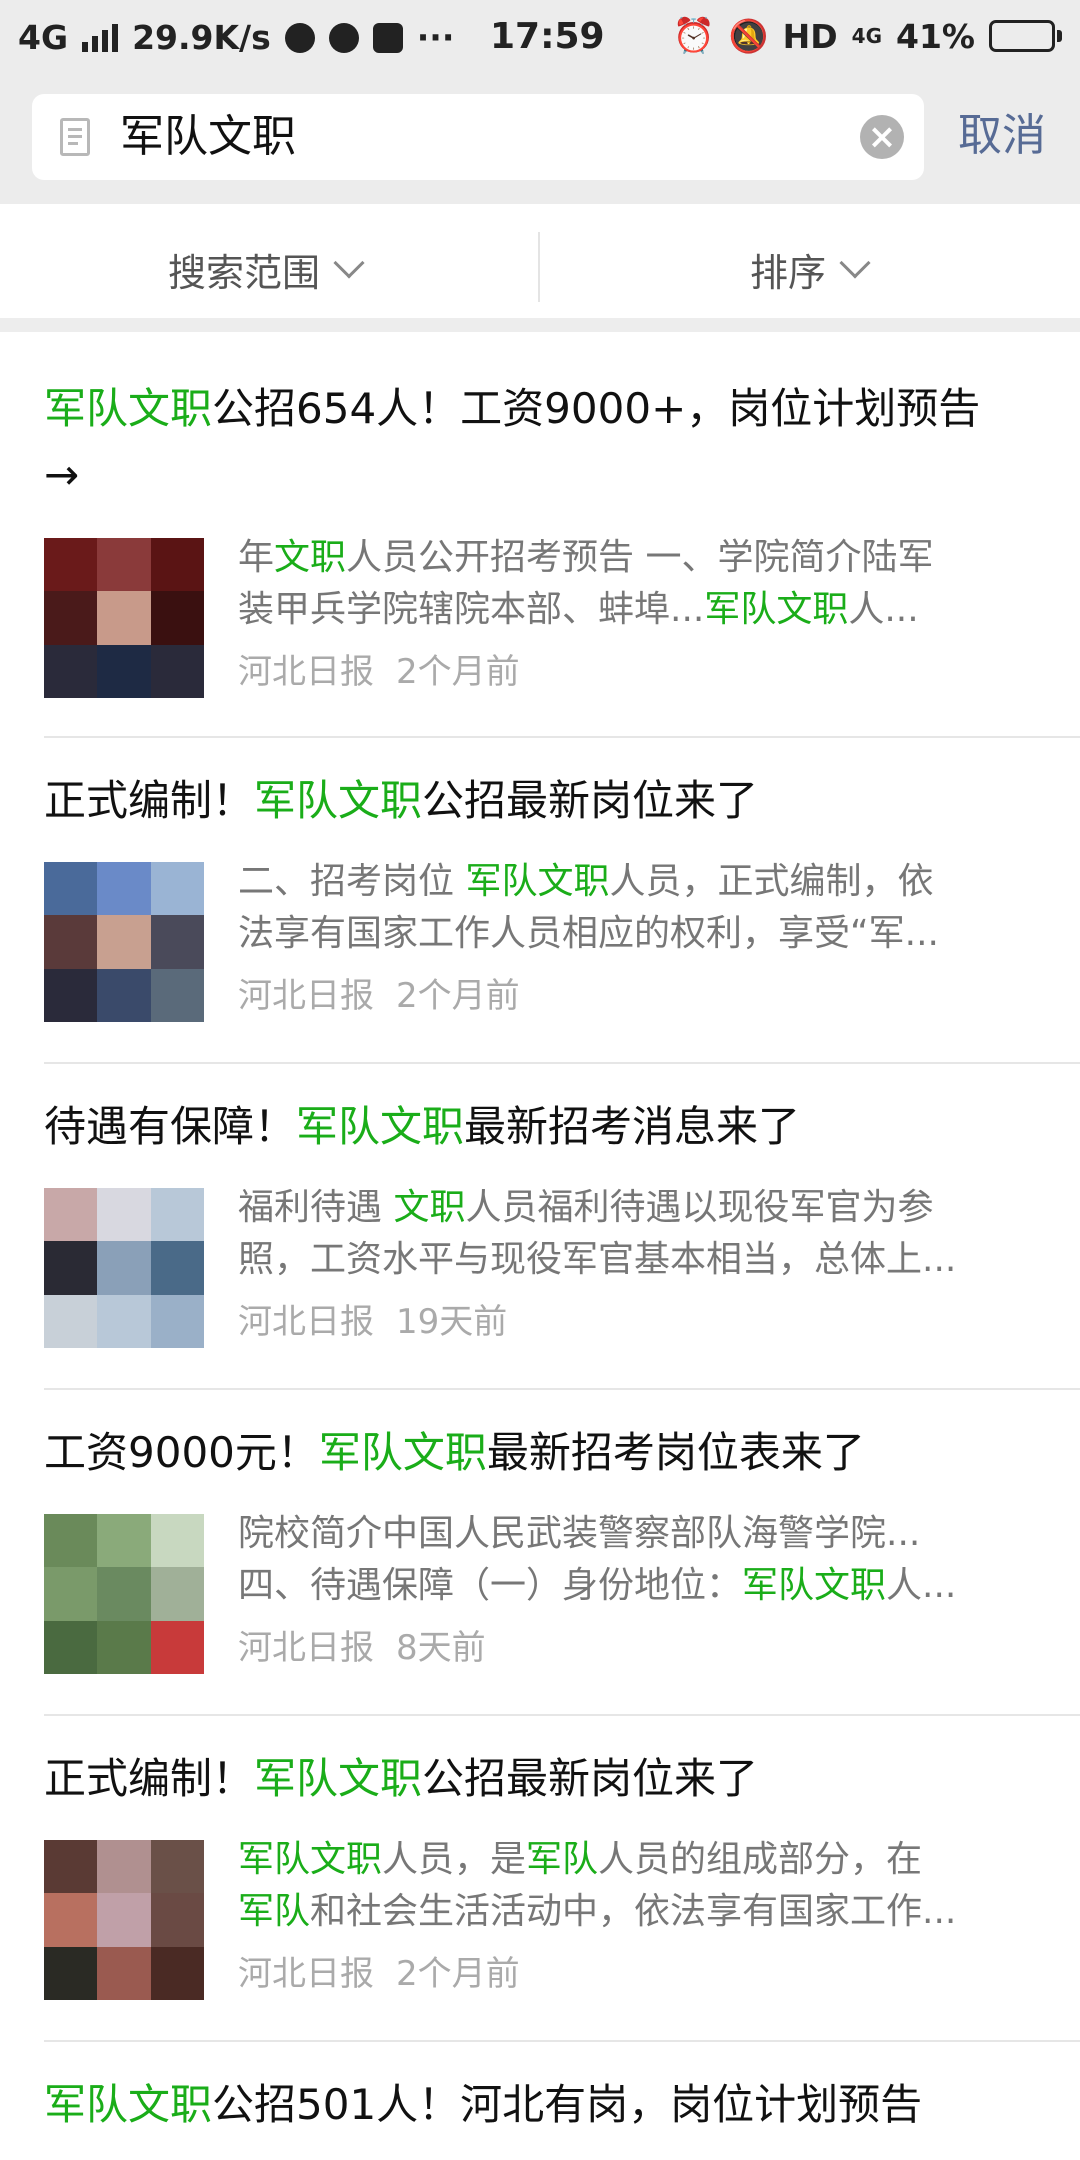 The image size is (1080, 2160). What do you see at coordinates (256, 557) in the screenshot?
I see `text-segment: 年` at bounding box center [256, 557].